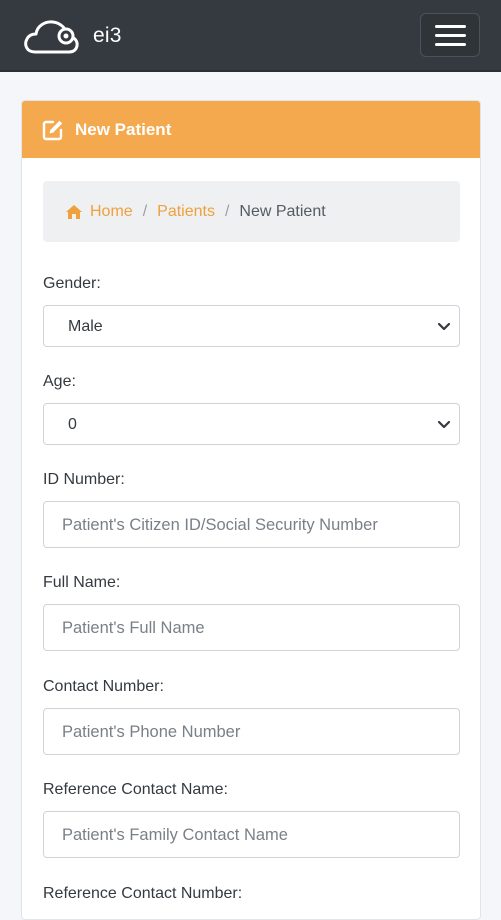 The height and width of the screenshot is (920, 501). I want to click on gender-select: Male, so click(251, 326).